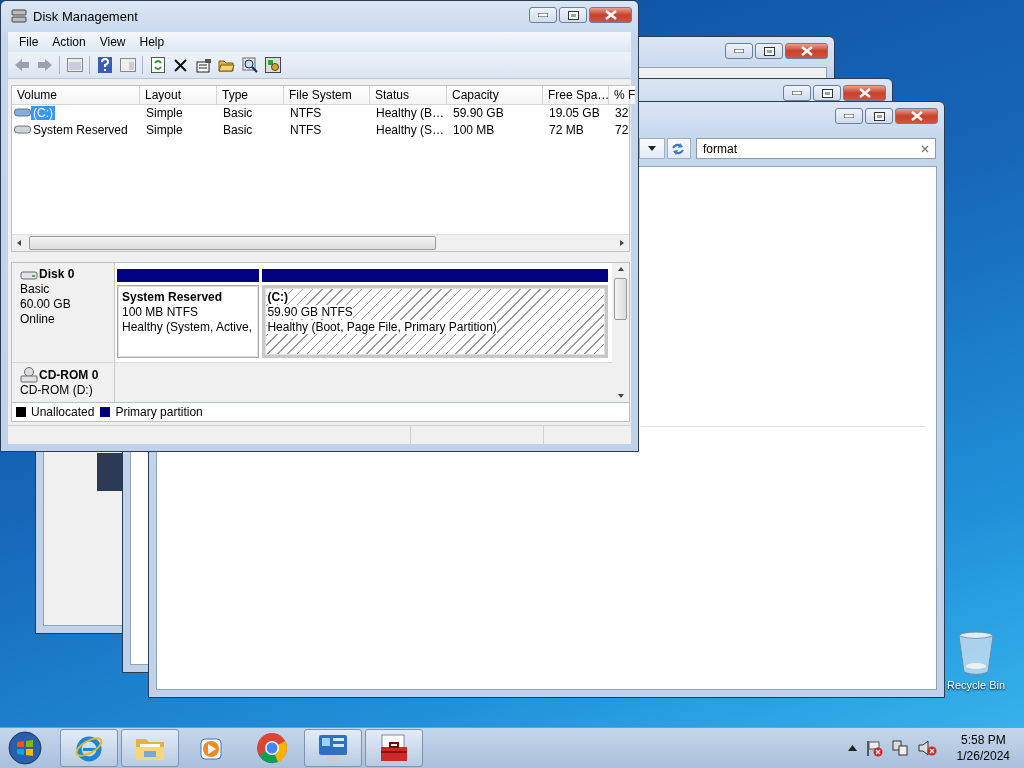 The height and width of the screenshot is (768, 1024). What do you see at coordinates (250, 95) in the screenshot?
I see `column-header: Type` at bounding box center [250, 95].